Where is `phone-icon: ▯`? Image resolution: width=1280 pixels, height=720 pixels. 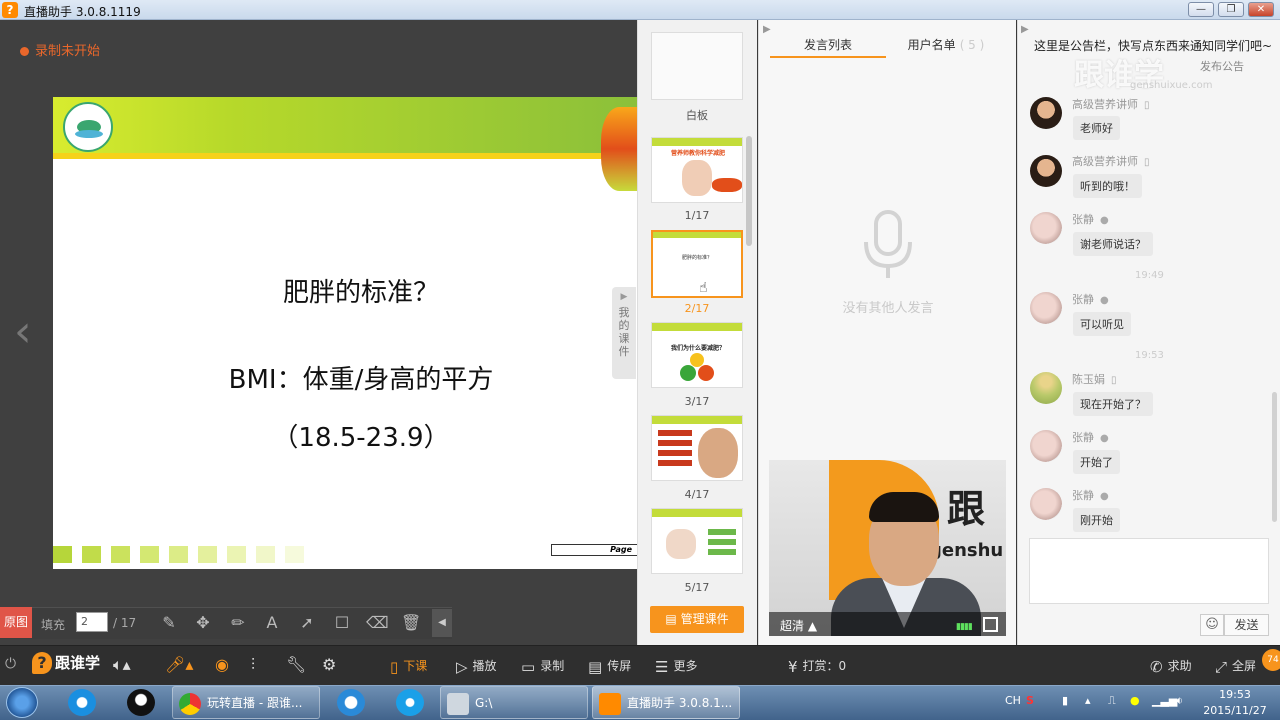 phone-icon: ▯ is located at coordinates (1114, 380).